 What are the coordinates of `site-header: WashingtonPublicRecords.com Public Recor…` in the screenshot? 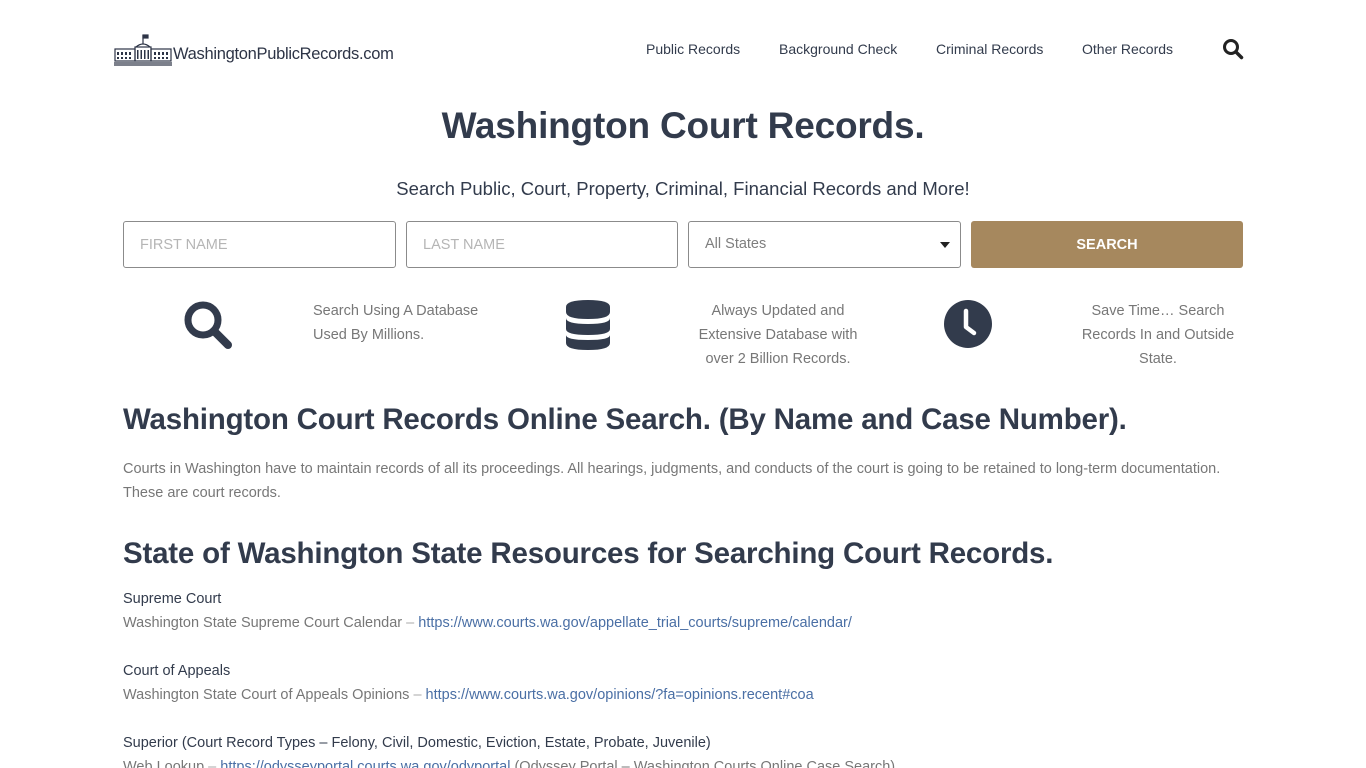 It's located at (683, 50).